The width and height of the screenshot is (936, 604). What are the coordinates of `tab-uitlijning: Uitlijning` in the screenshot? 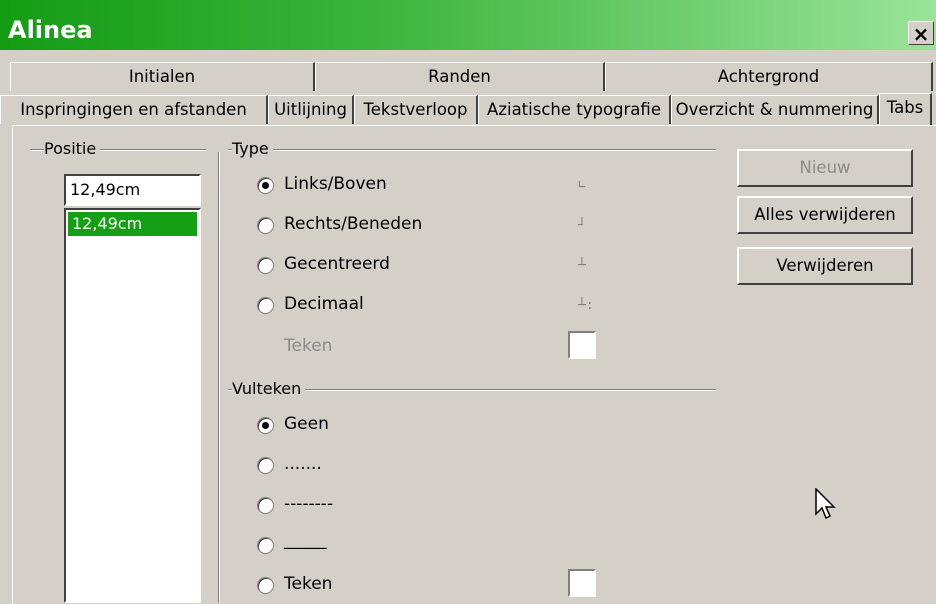 It's located at (311, 109).